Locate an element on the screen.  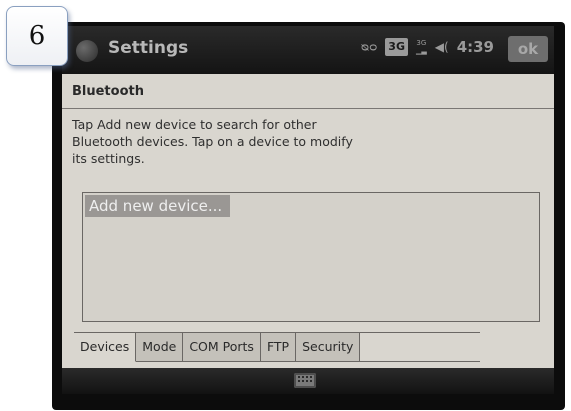
ok-button: ok is located at coordinates (528, 49).